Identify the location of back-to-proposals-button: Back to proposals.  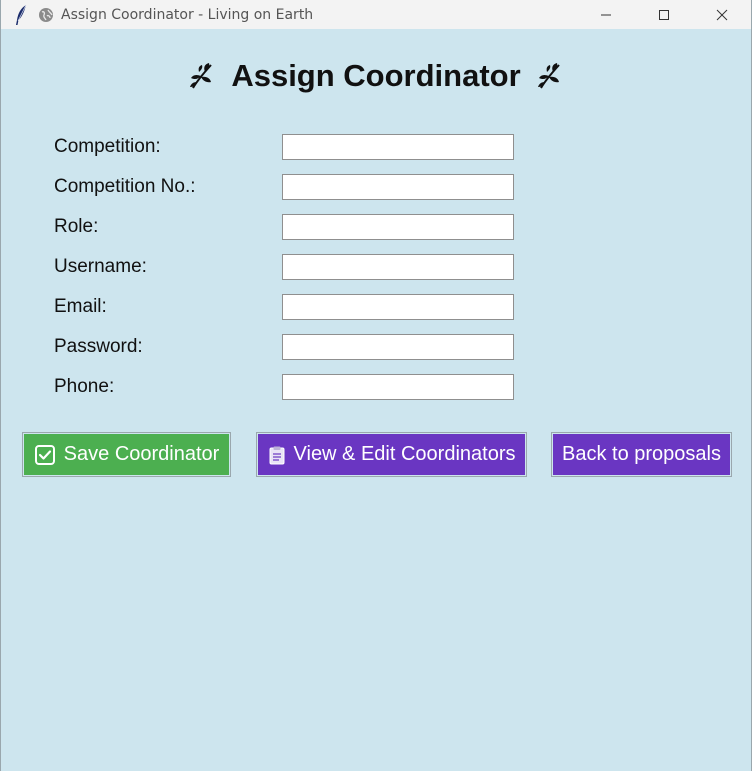
(641, 454).